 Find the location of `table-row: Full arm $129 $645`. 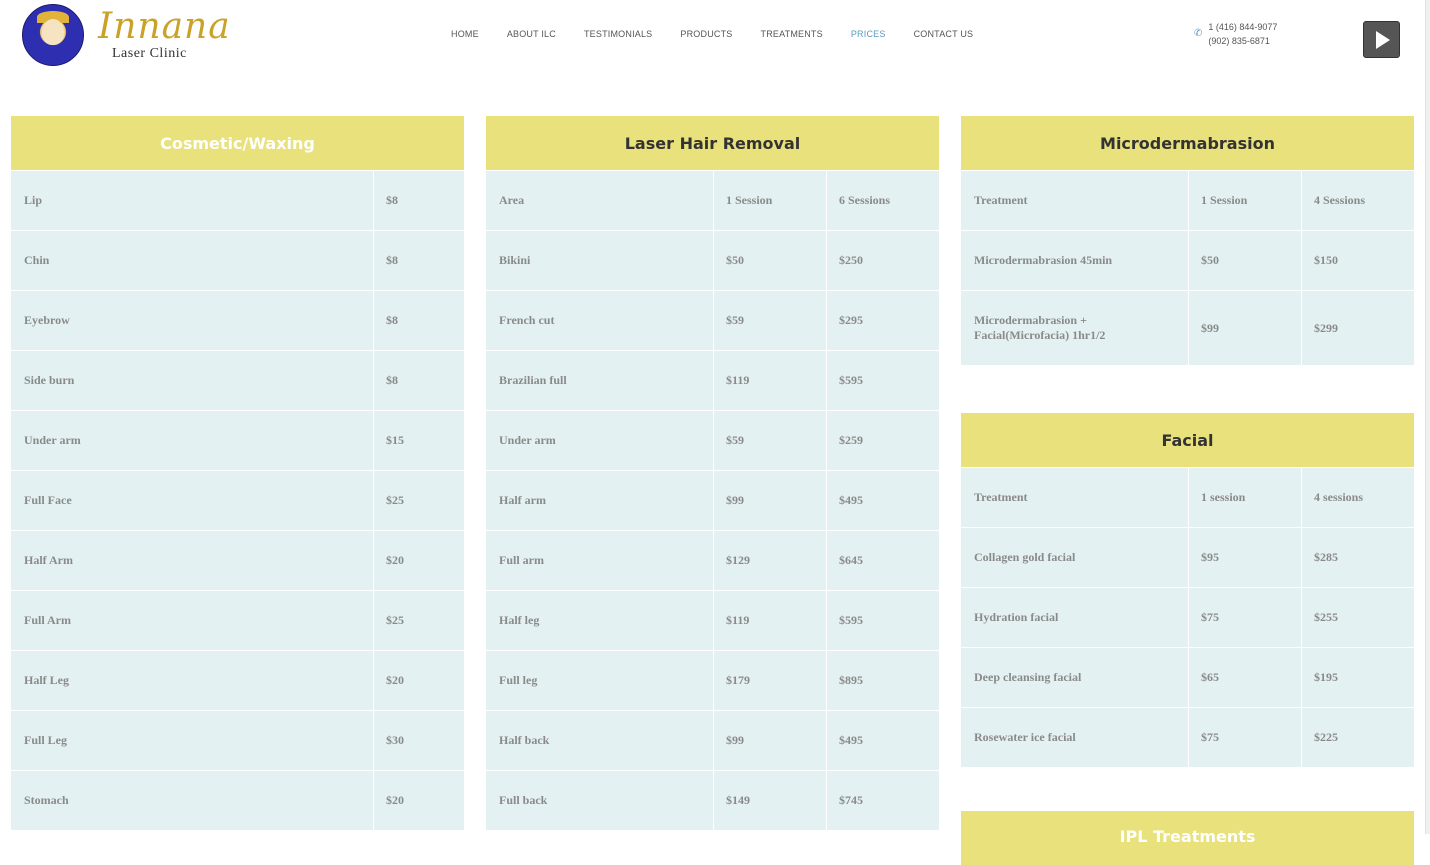

table-row: Full arm $129 $645 is located at coordinates (713, 560).